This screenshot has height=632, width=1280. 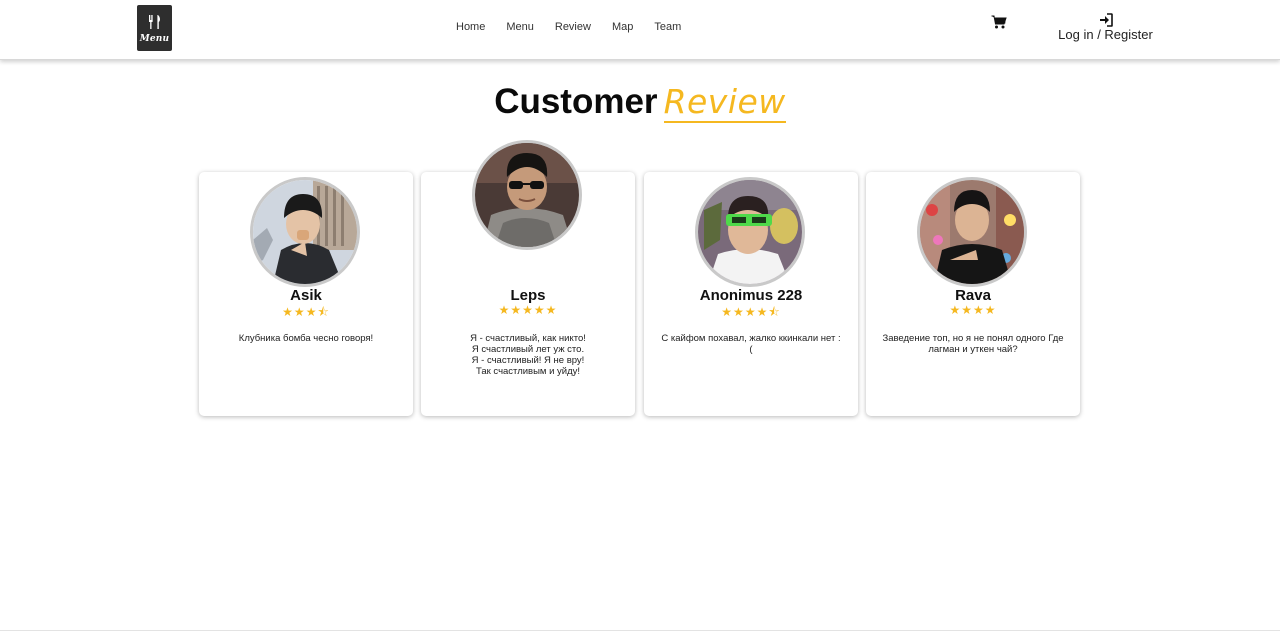 What do you see at coordinates (520, 27) in the screenshot?
I see `nav-menu: Menu` at bounding box center [520, 27].